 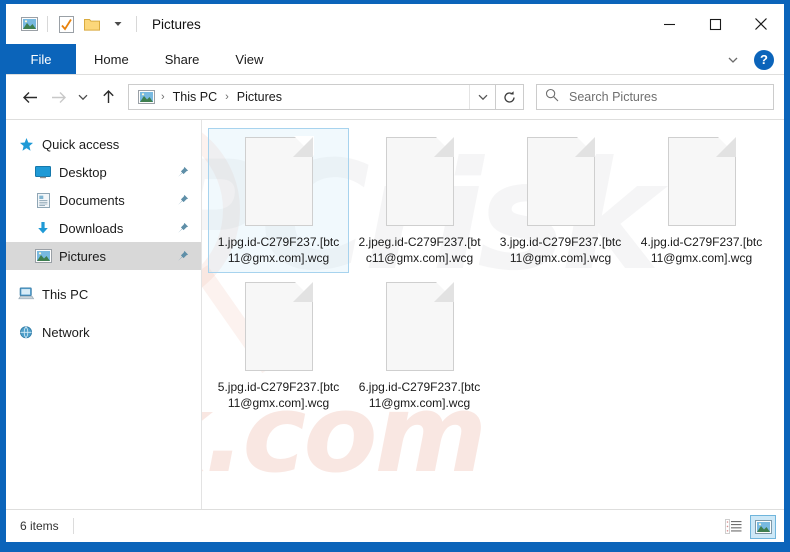 I want to click on minimize-button, so click(x=669, y=24).